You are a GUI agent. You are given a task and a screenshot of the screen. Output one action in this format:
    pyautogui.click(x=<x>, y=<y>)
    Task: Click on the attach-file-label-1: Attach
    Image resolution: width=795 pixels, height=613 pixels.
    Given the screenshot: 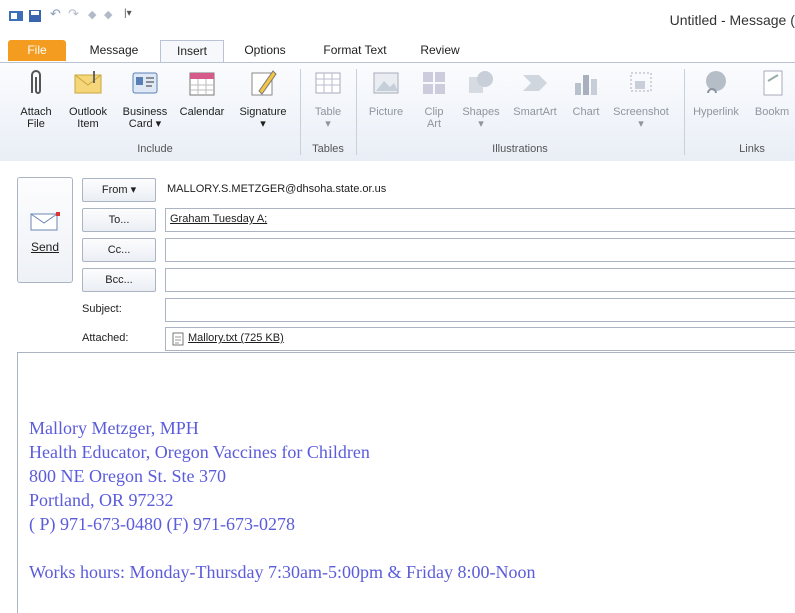 What is the action you would take?
    pyautogui.click(x=36, y=112)
    